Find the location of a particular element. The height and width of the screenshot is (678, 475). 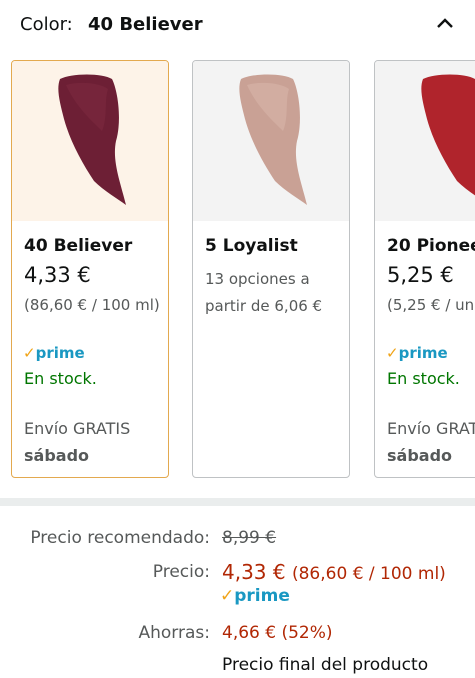

price-unit: (86,60 € / 100 ml) is located at coordinates (368, 574).